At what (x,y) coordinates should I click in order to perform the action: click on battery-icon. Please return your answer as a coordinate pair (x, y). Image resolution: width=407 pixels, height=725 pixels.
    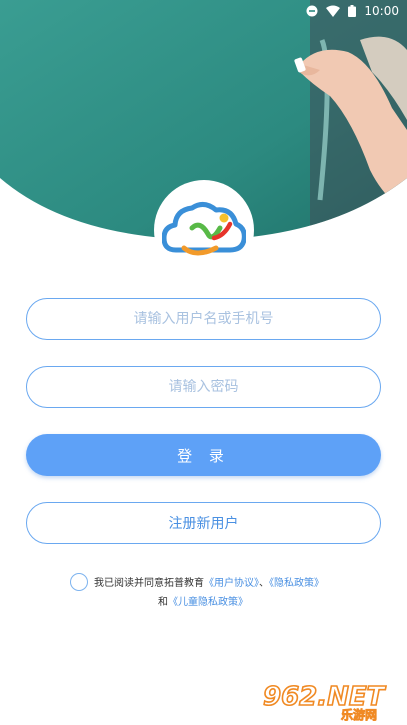
    Looking at the image, I should click on (352, 11).